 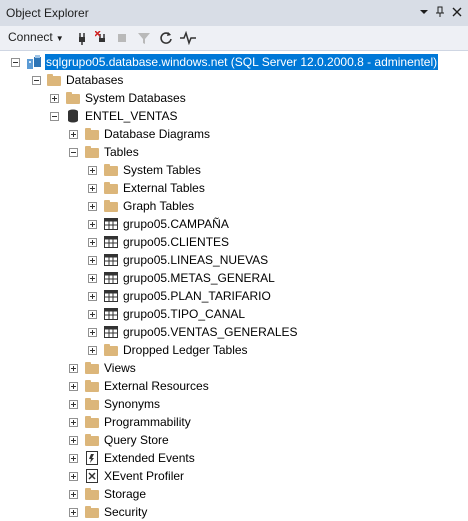 What do you see at coordinates (234, 278) in the screenshot?
I see `tree-node-table: grupo05.METAS_GENERAL` at bounding box center [234, 278].